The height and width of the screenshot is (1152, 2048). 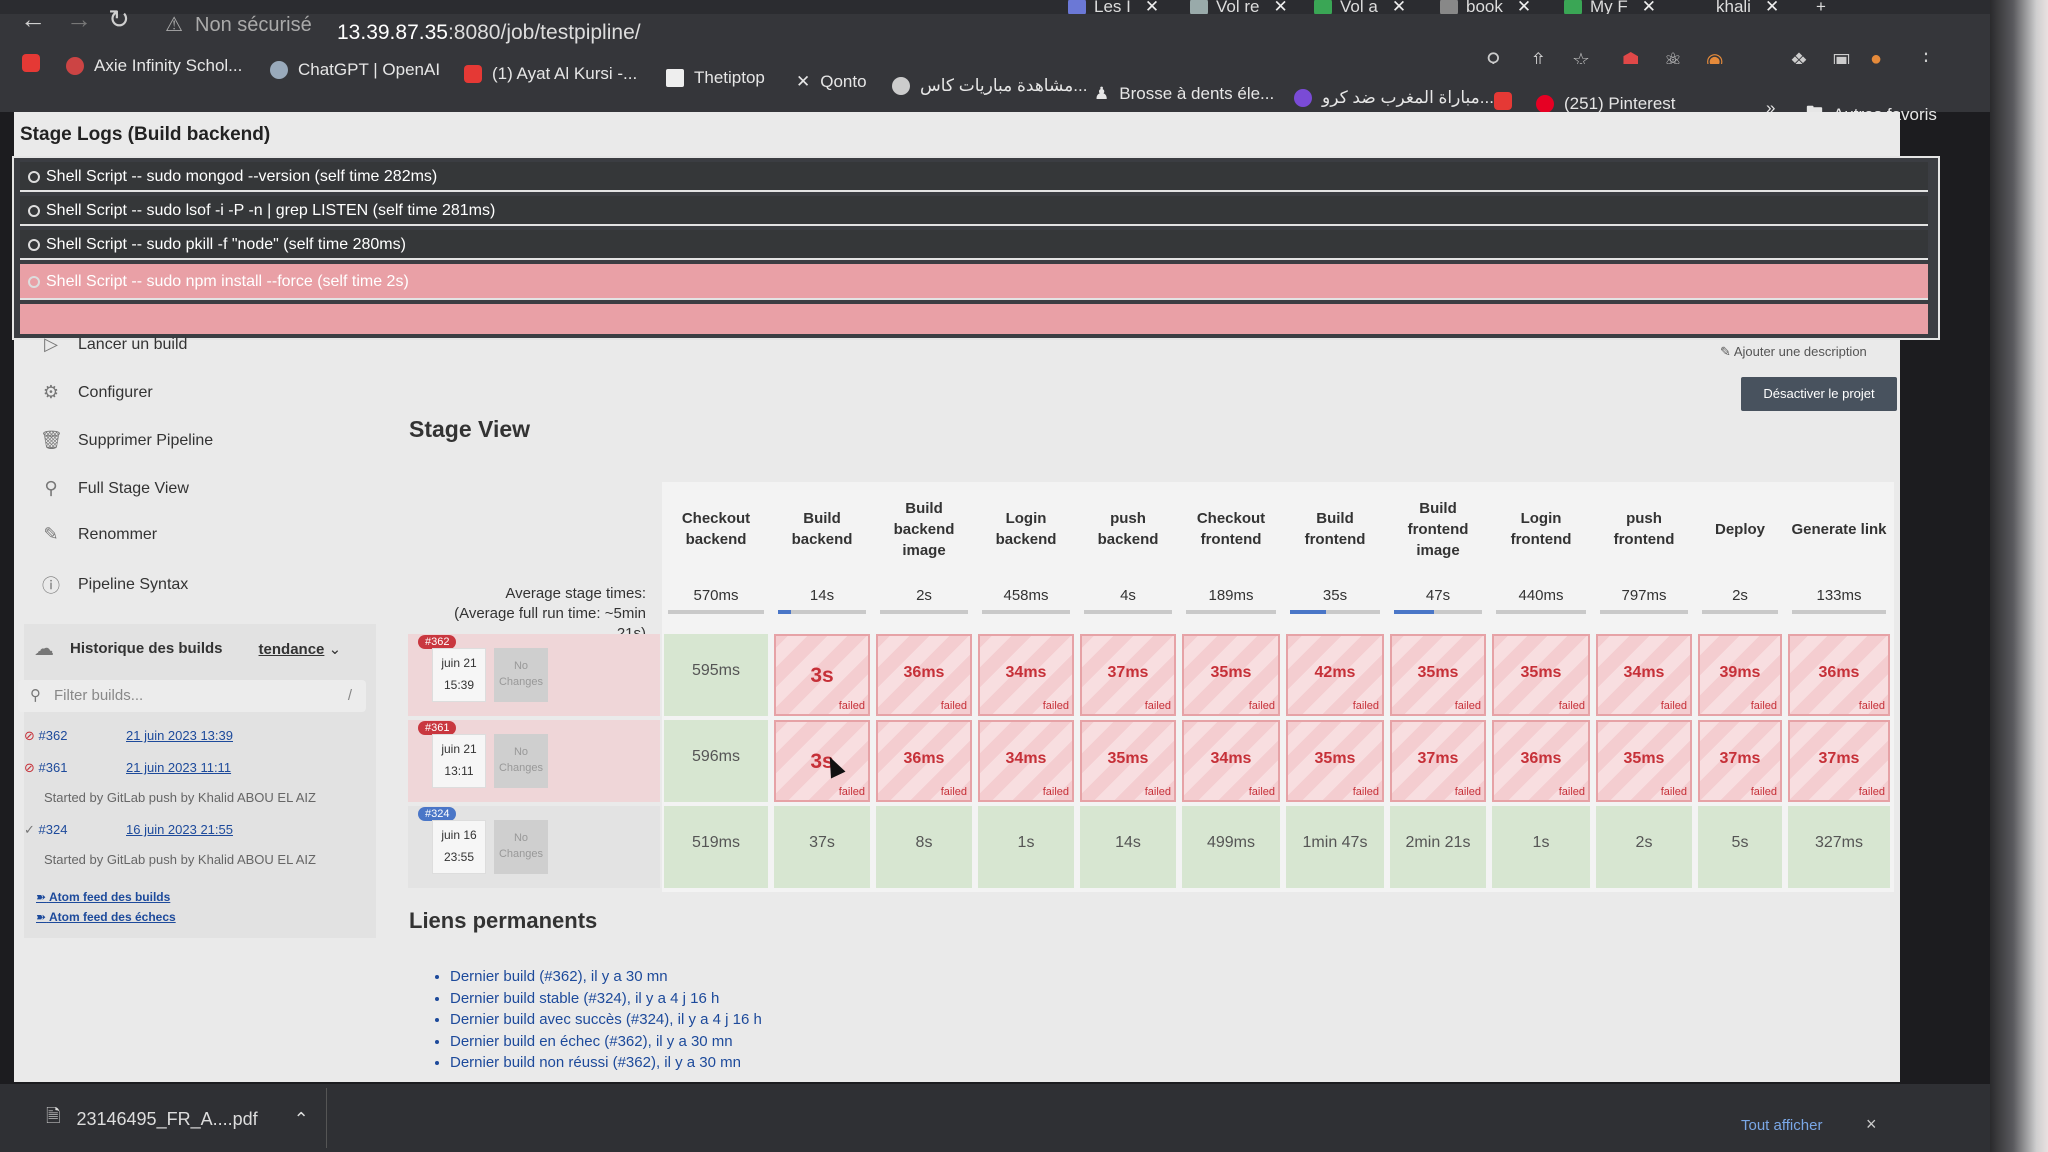 I want to click on stage-cell: 37s, so click(x=822, y=847).